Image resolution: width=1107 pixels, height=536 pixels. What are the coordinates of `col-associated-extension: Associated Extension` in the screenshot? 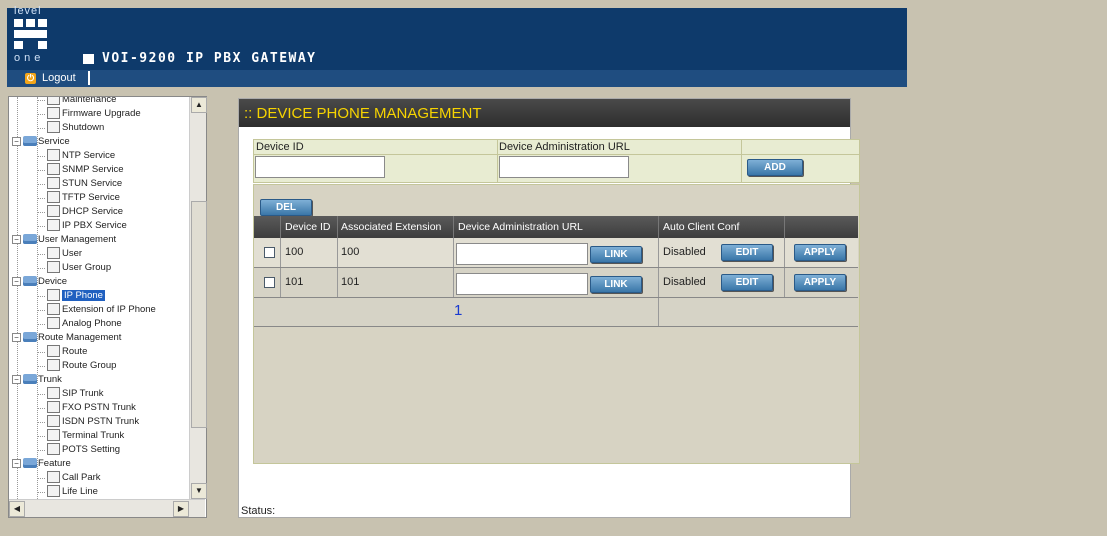 It's located at (391, 227).